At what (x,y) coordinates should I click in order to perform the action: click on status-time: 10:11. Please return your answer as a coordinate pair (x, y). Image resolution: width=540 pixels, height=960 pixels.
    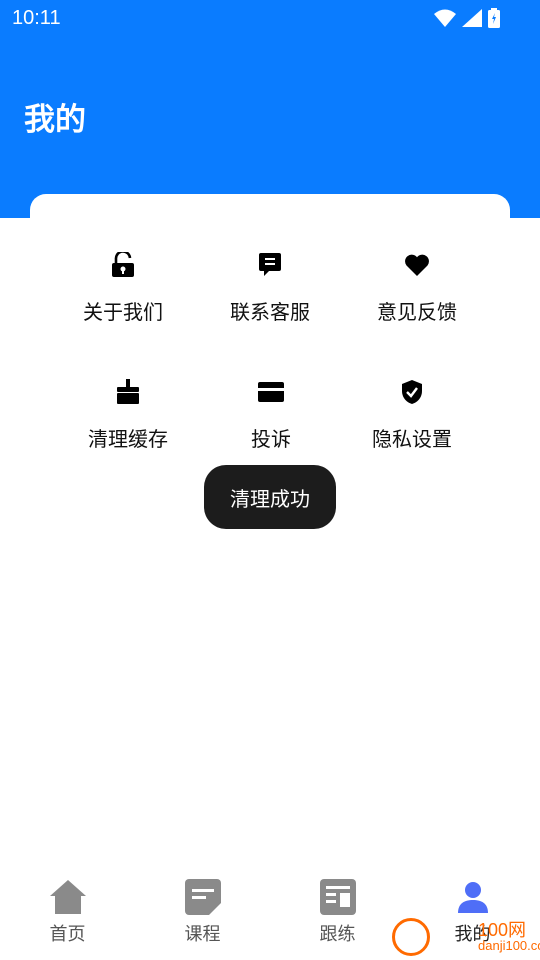
    Looking at the image, I should click on (36, 18).